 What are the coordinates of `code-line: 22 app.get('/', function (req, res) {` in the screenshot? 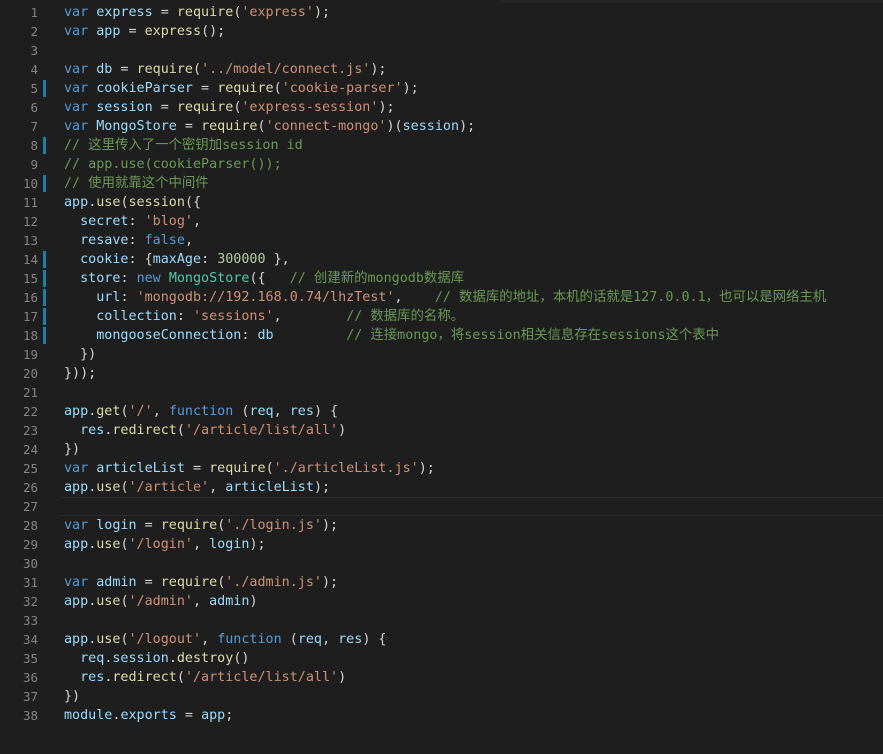 It's located at (441, 411).